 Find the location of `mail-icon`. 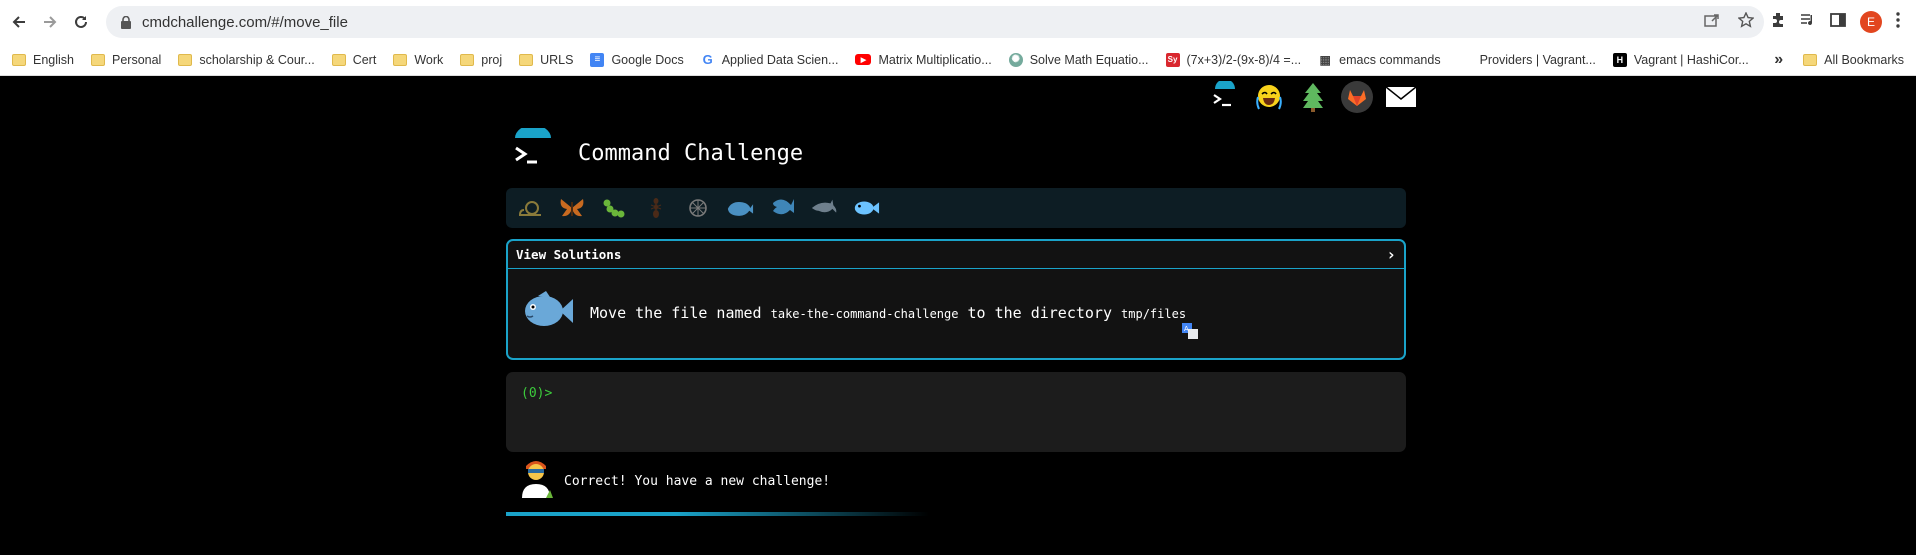

mail-icon is located at coordinates (1401, 97).